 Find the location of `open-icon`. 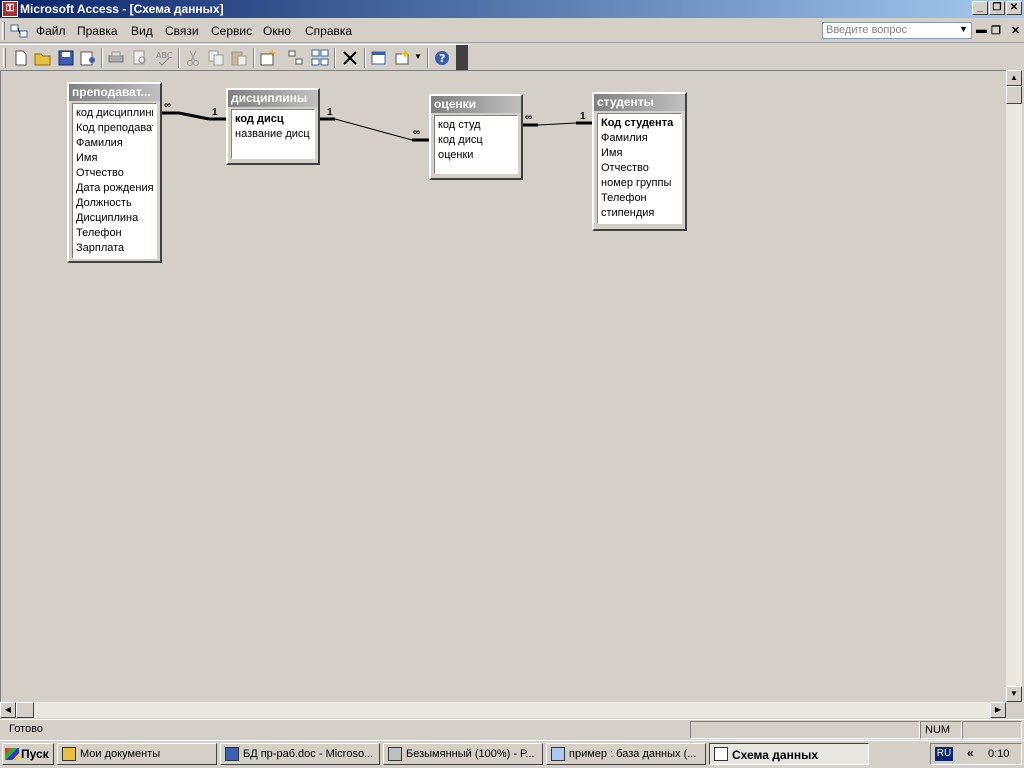

open-icon is located at coordinates (43, 58).